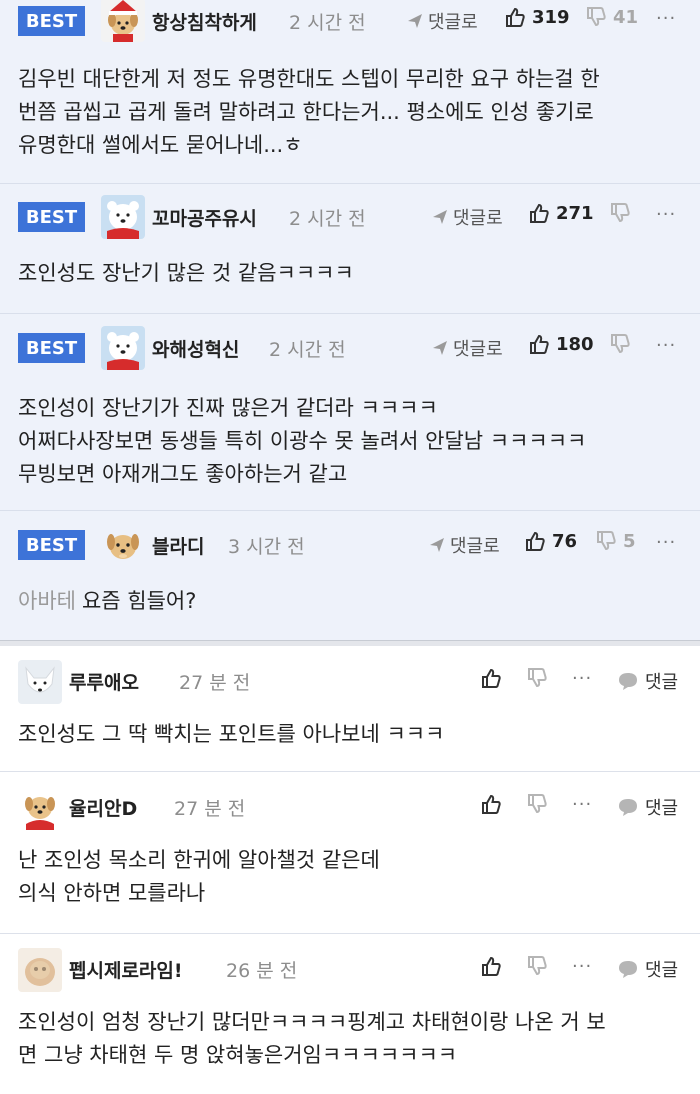 This screenshot has width=700, height=1094. I want to click on like-count: 180, so click(575, 344).